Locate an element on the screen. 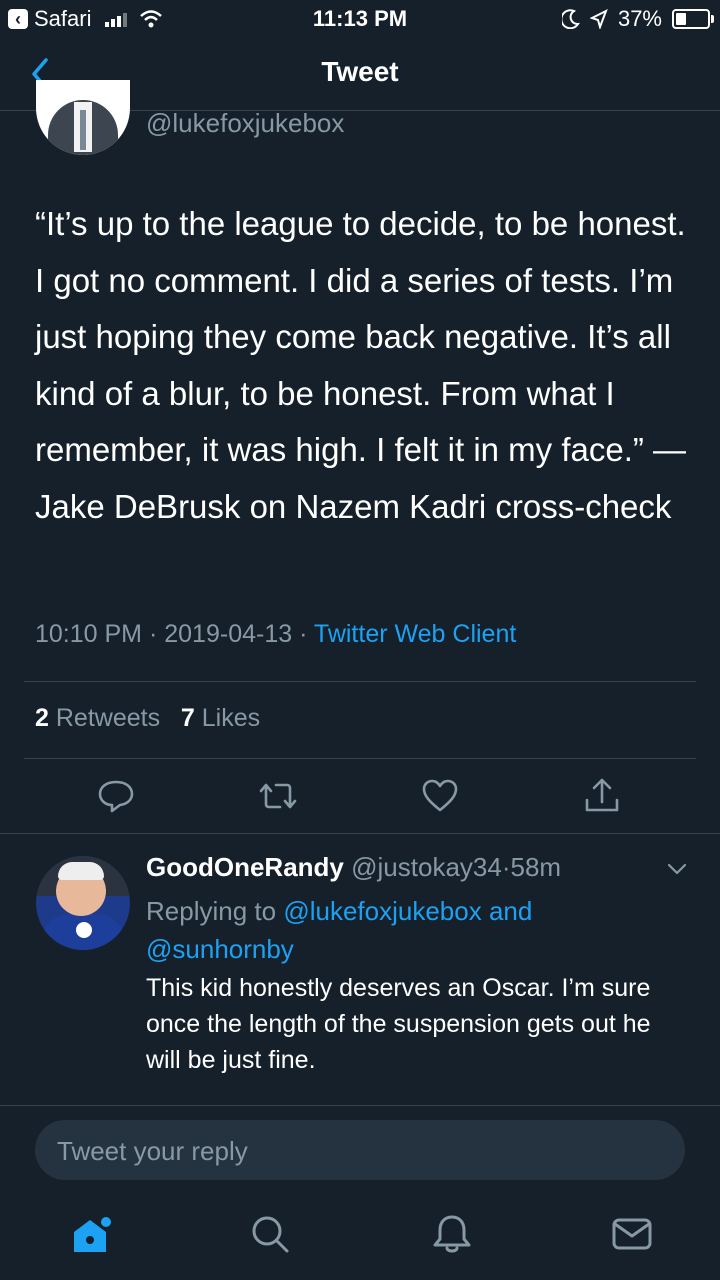  tweet-time: 10:10 PM is located at coordinates (89, 634).